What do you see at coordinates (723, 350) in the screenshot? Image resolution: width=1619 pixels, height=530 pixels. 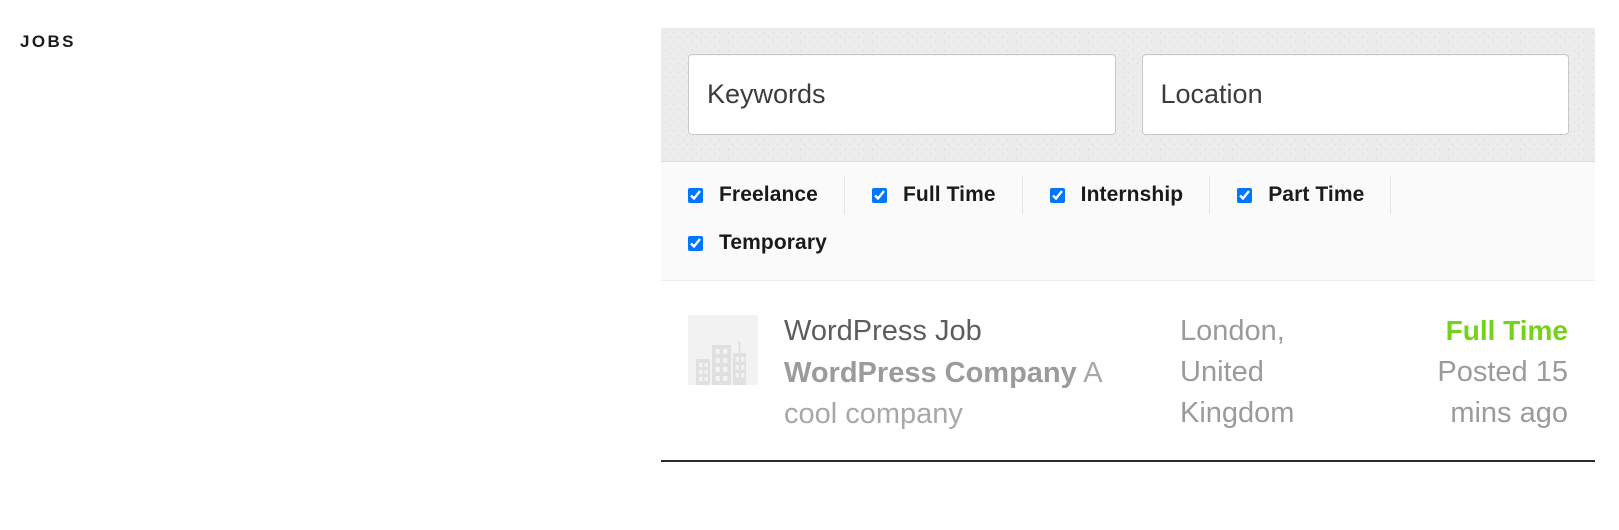 I see `company-buildings-placeholder-icon` at bounding box center [723, 350].